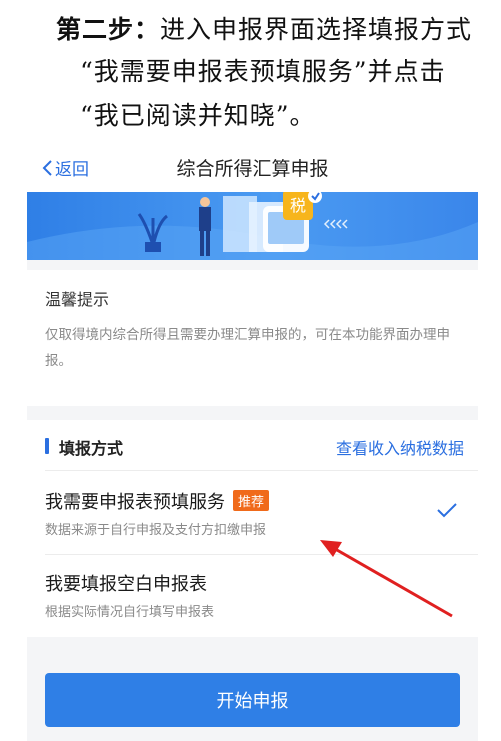 This screenshot has height=741, width=501. What do you see at coordinates (252, 516) in the screenshot?
I see `option-prefill-service: 我需要申报表预填服务 推荐 数据来源于自行申报及支付方扣缴申报` at bounding box center [252, 516].